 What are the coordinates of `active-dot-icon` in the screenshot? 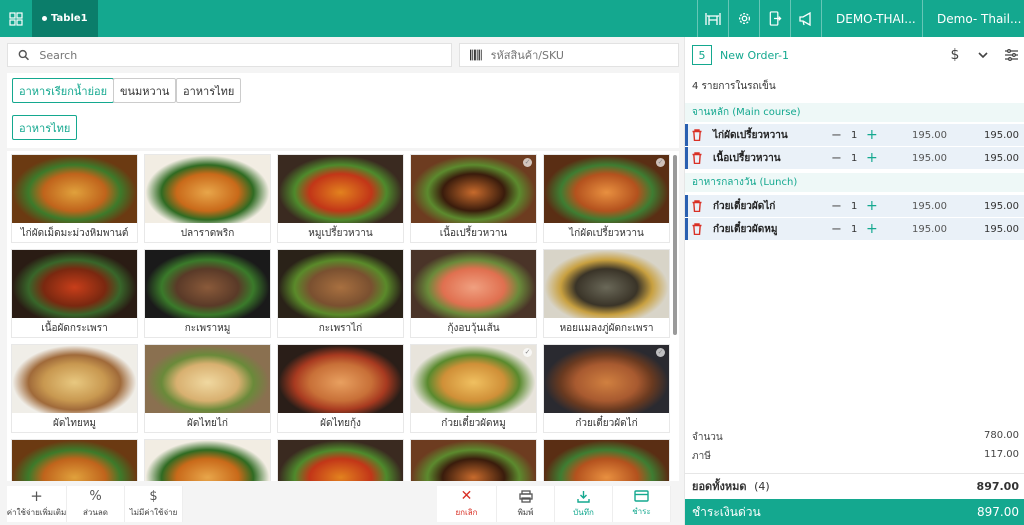 It's located at (44, 18).